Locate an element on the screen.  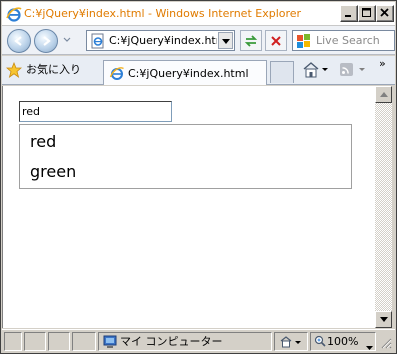
new-tab-button is located at coordinates (282, 72).